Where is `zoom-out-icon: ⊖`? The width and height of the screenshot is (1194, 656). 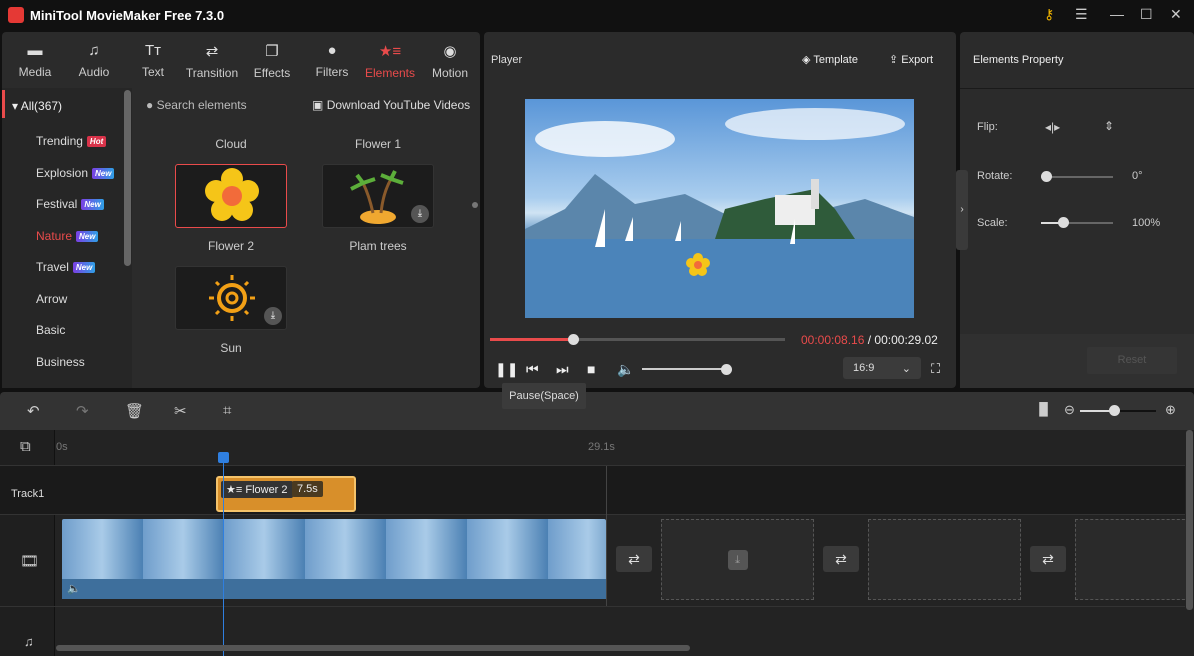 zoom-out-icon: ⊖ is located at coordinates (1069, 410).